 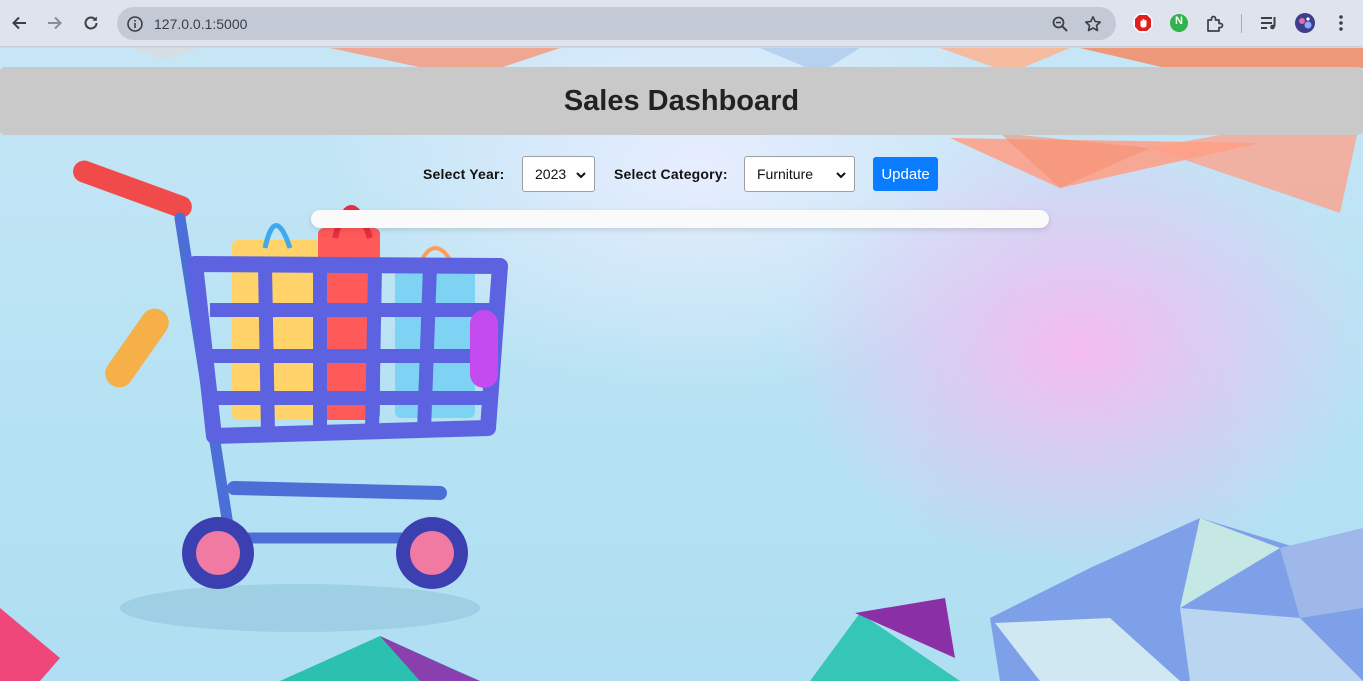 I want to click on menu-kebab-icon, so click(x=1341, y=23).